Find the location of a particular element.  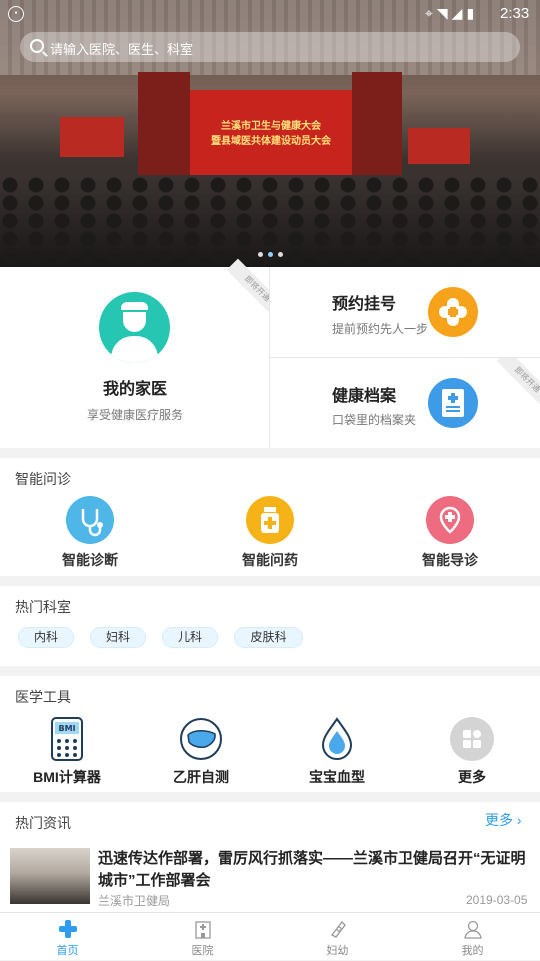

status-time: 2:33 is located at coordinates (515, 13).